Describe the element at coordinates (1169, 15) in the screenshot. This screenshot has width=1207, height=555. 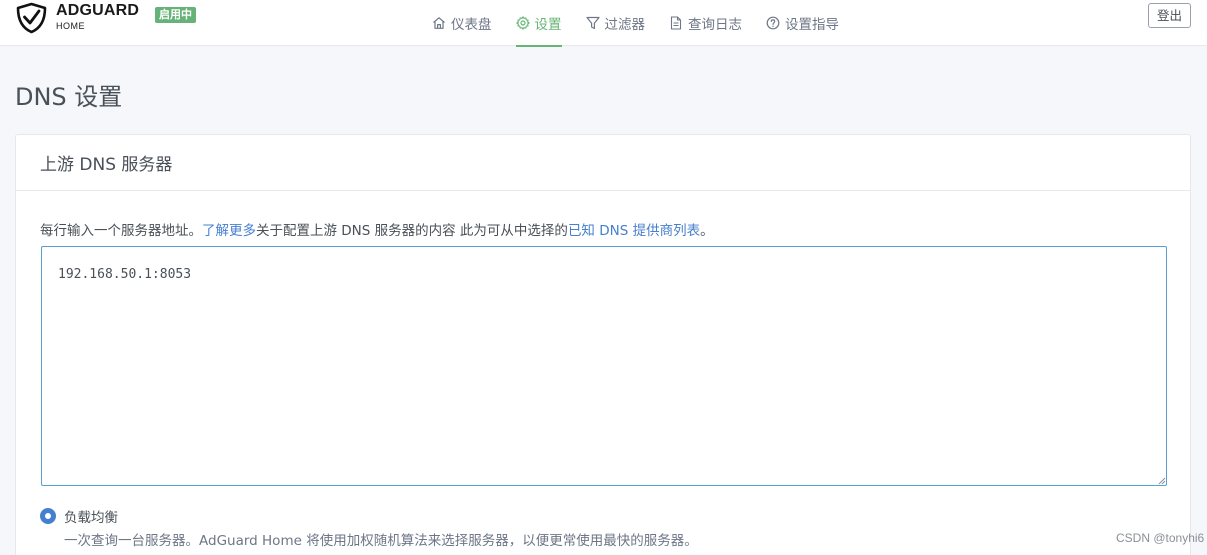
I see `logout-button: 登出` at that location.